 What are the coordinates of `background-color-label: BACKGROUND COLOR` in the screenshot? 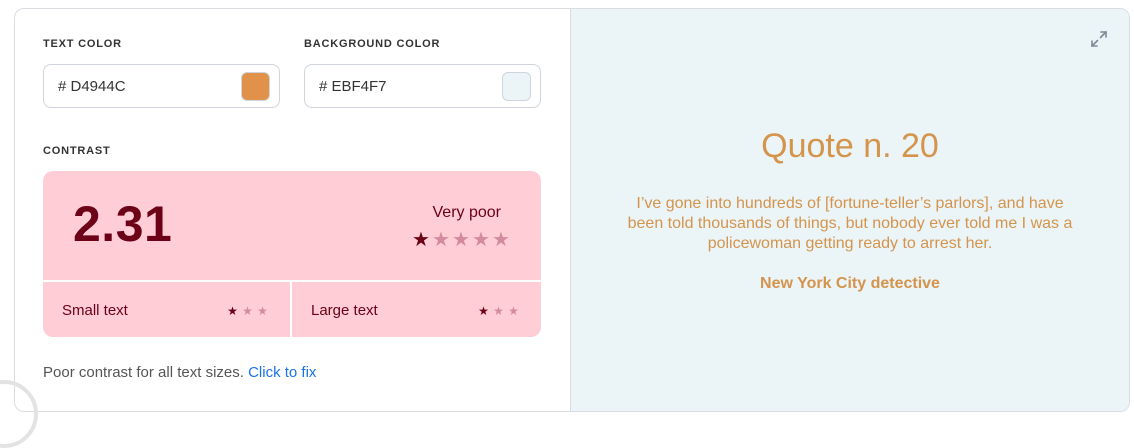 It's located at (372, 44).